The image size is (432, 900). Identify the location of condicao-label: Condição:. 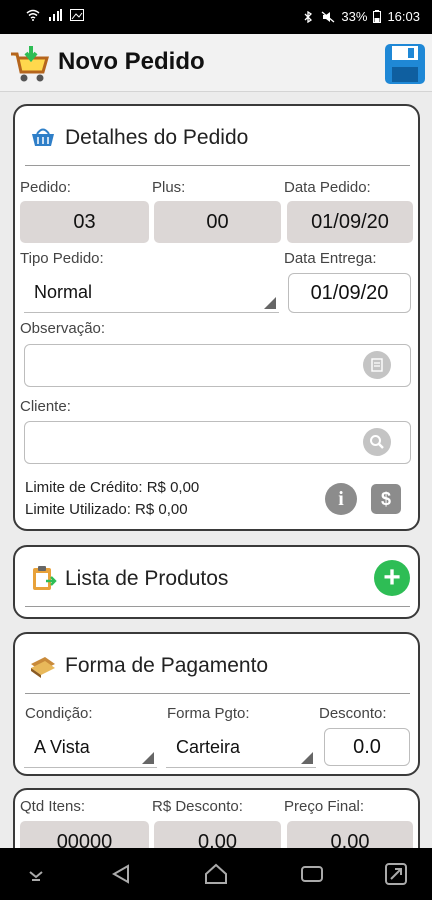
(59, 713).